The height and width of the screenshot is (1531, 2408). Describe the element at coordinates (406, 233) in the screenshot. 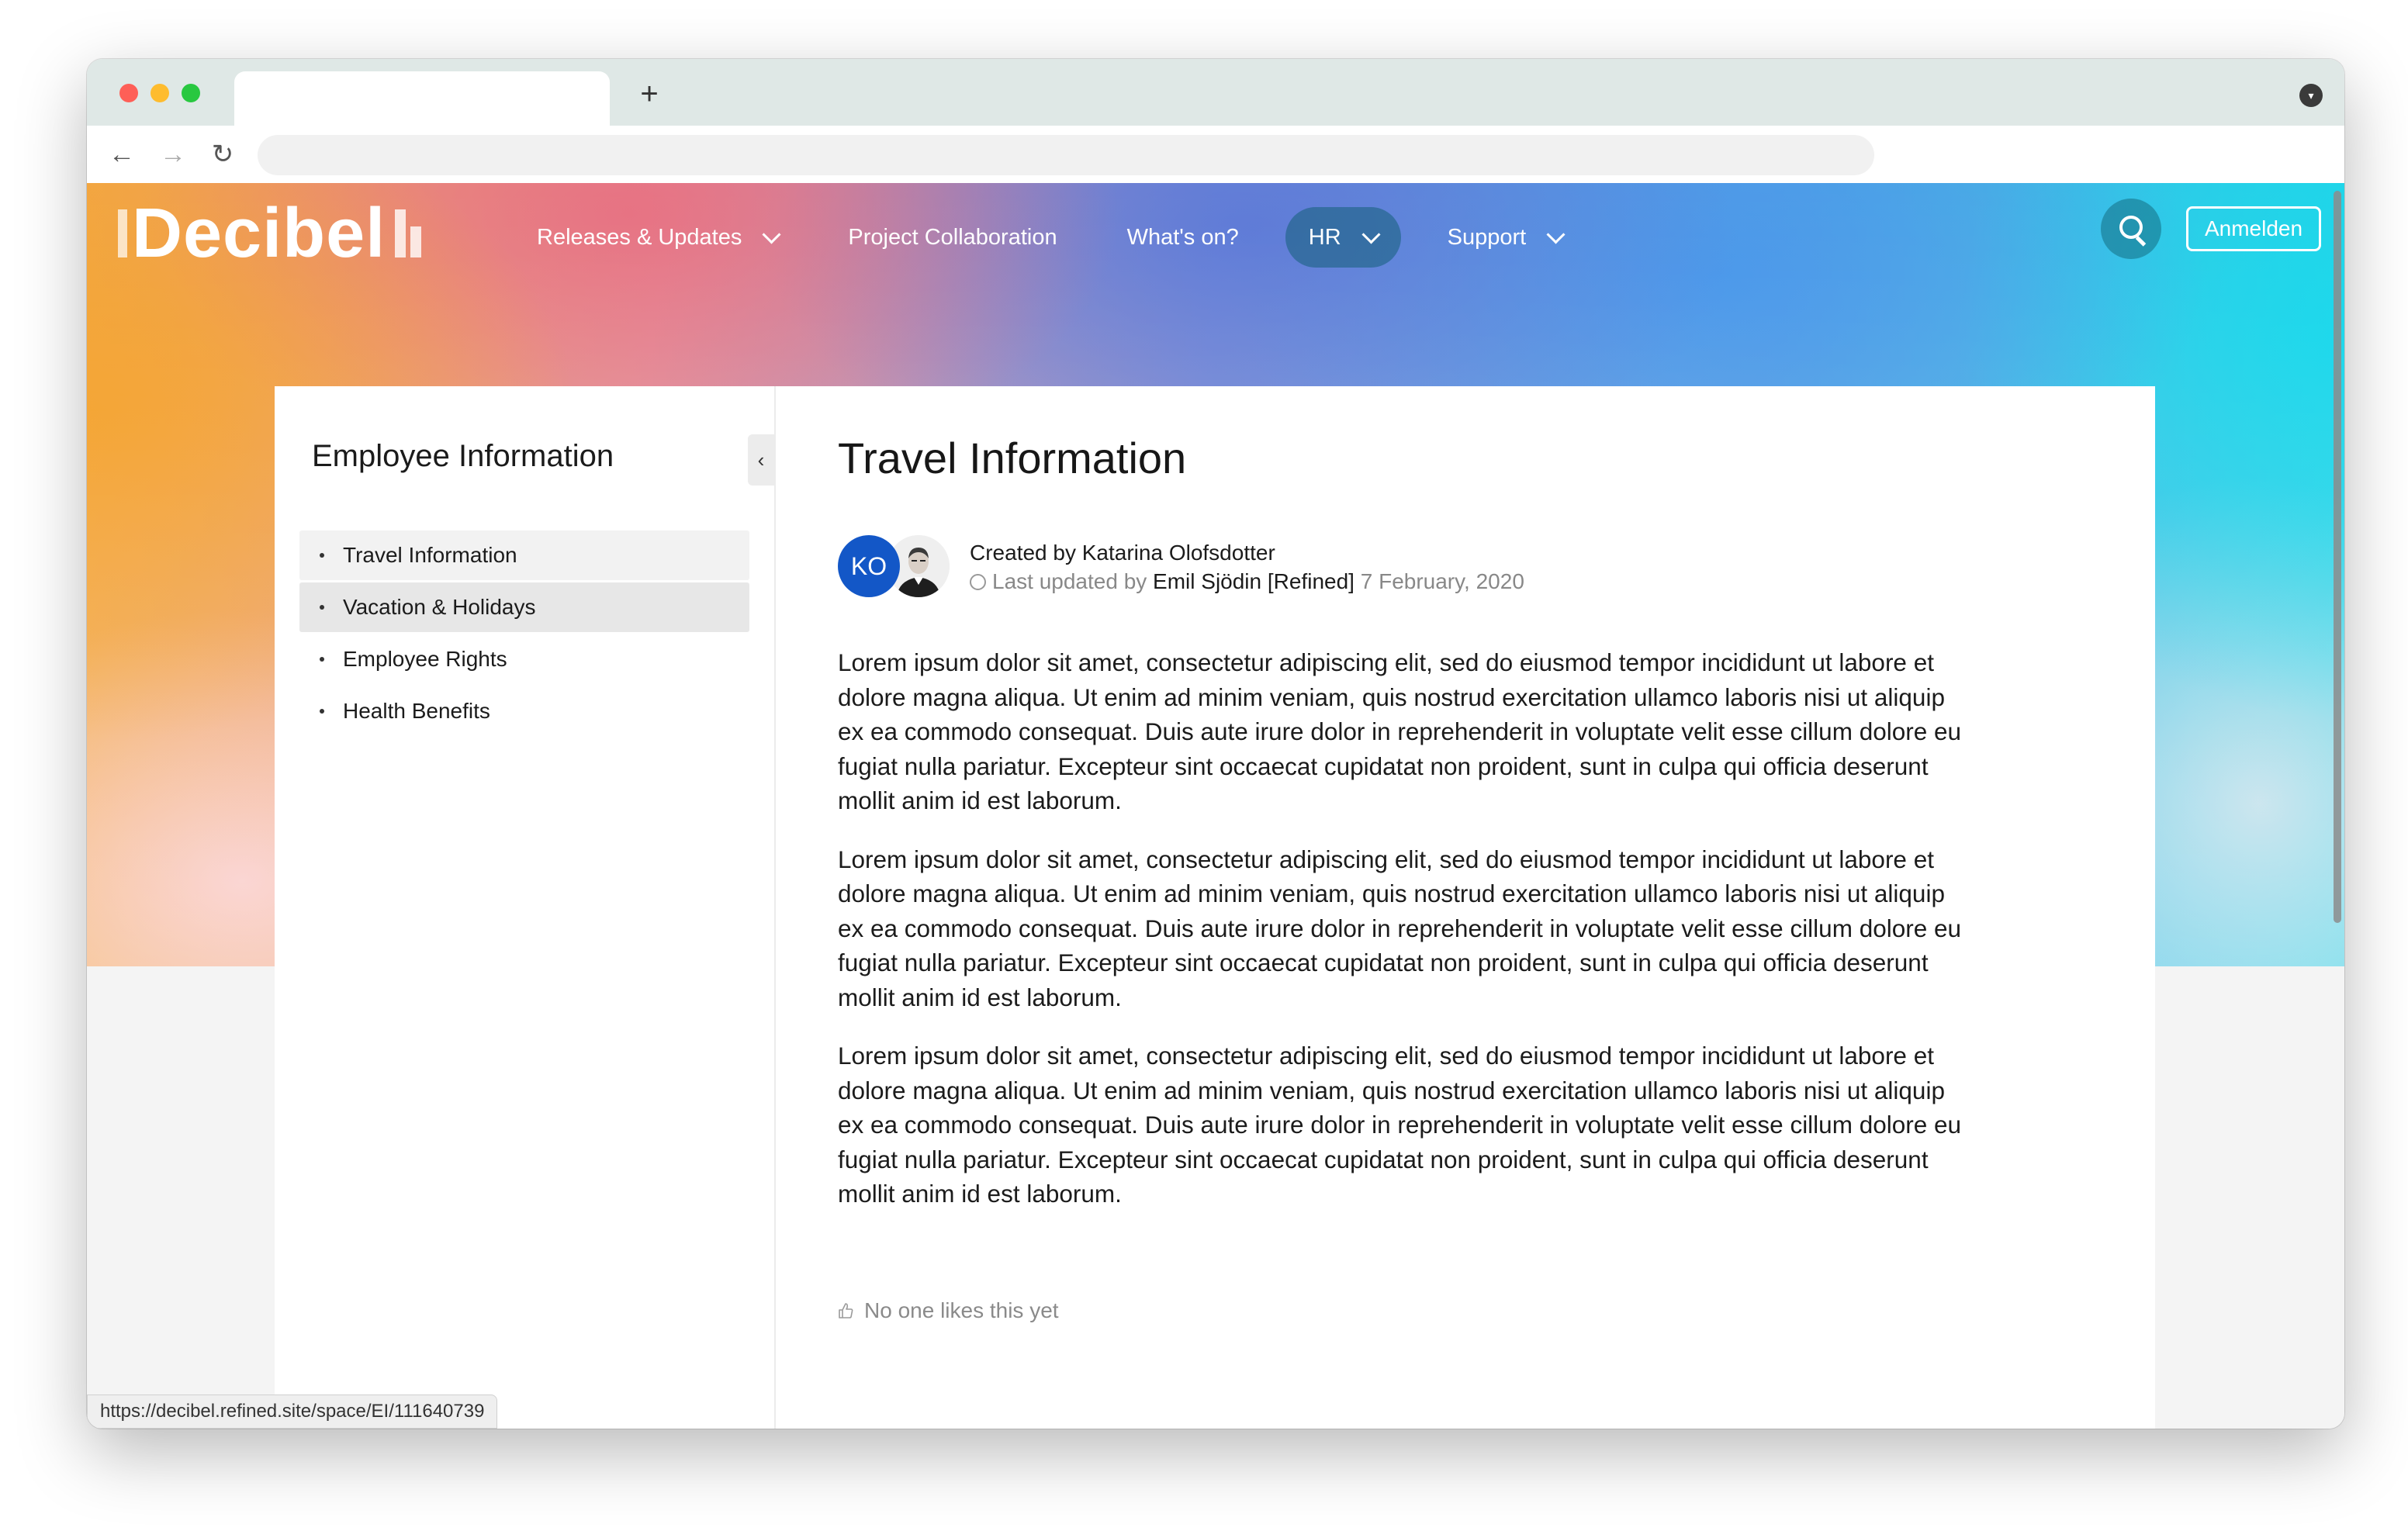

I see `logo-bars-icon` at that location.